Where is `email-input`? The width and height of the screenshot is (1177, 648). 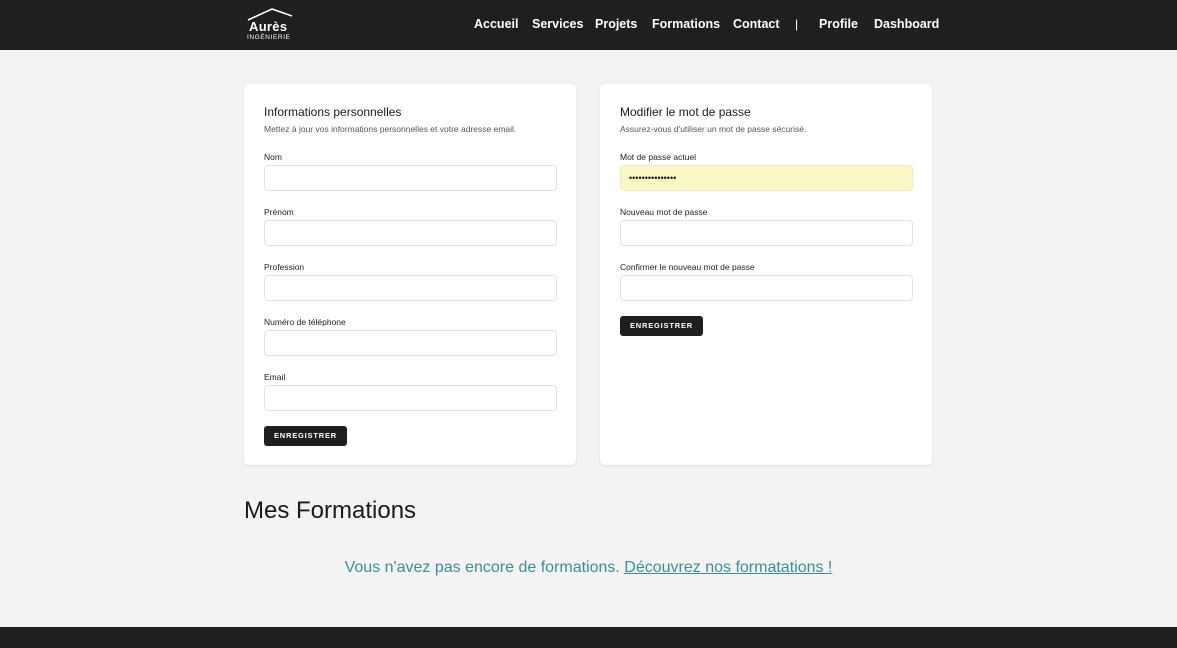
email-input is located at coordinates (410, 398).